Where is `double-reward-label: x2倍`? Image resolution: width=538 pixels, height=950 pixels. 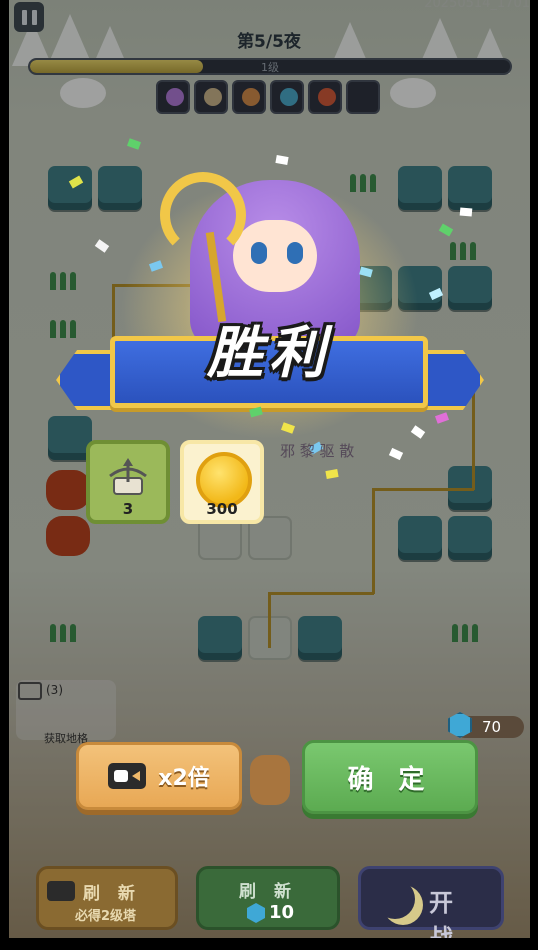 double-reward-label: x2倍 is located at coordinates (184, 778).